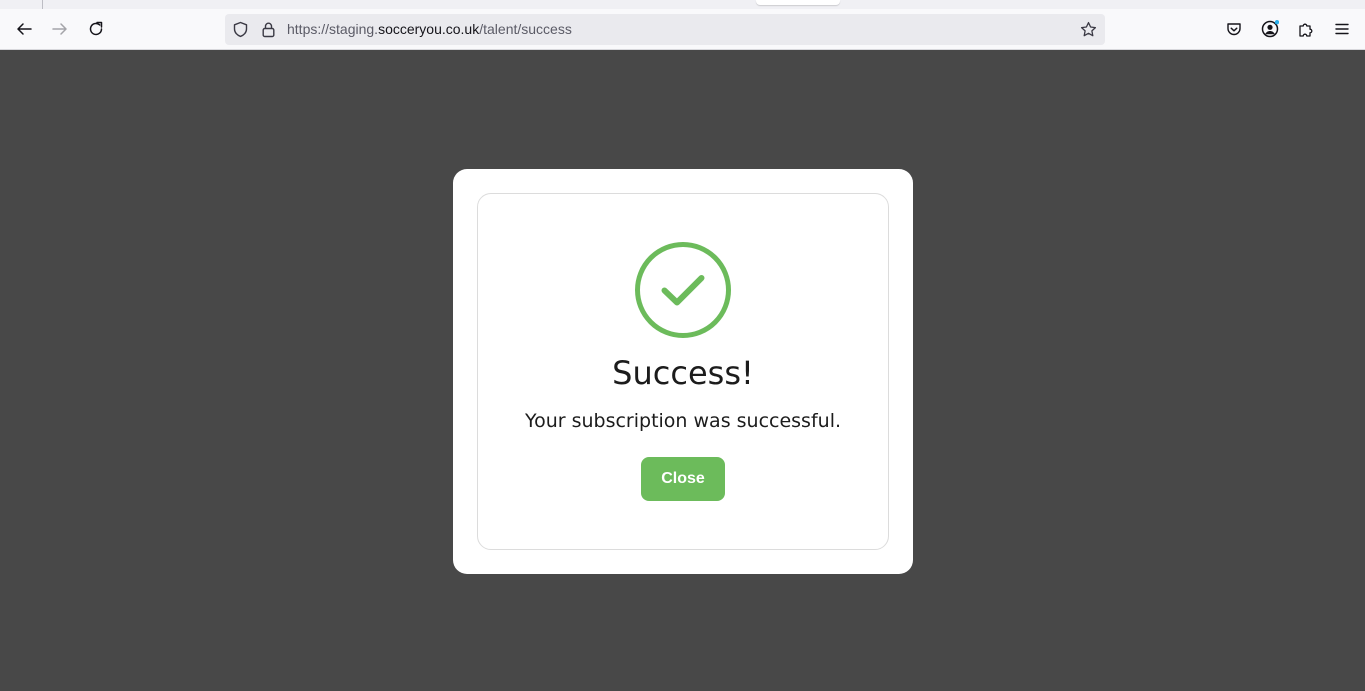 The height and width of the screenshot is (691, 1365). I want to click on forward-button, so click(60, 29).